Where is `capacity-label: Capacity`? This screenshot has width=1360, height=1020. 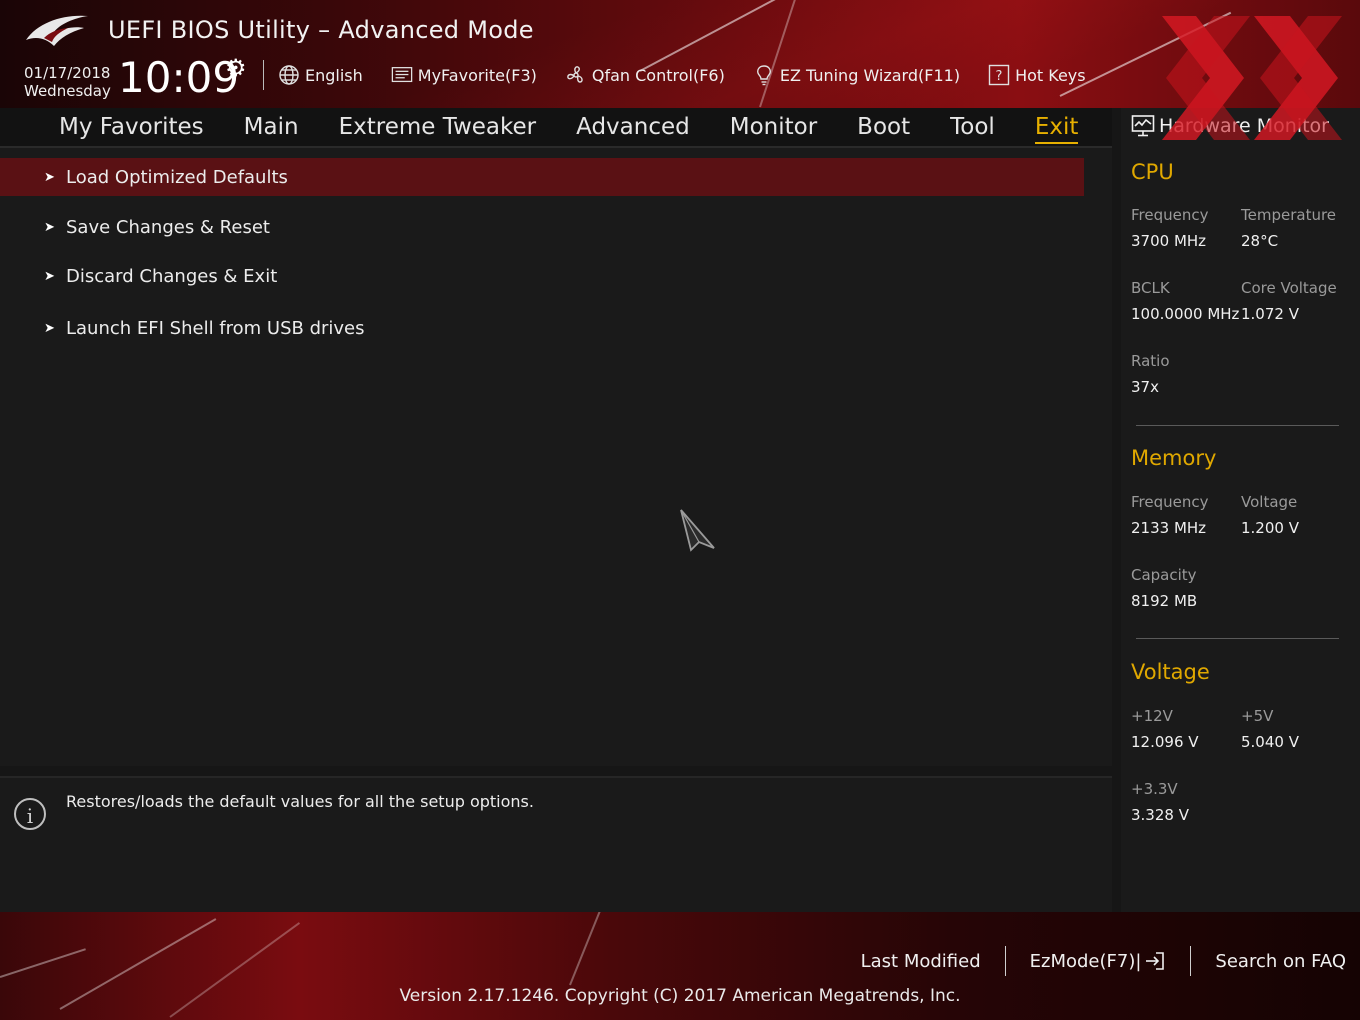
capacity-label: Capacity is located at coordinates (1164, 575).